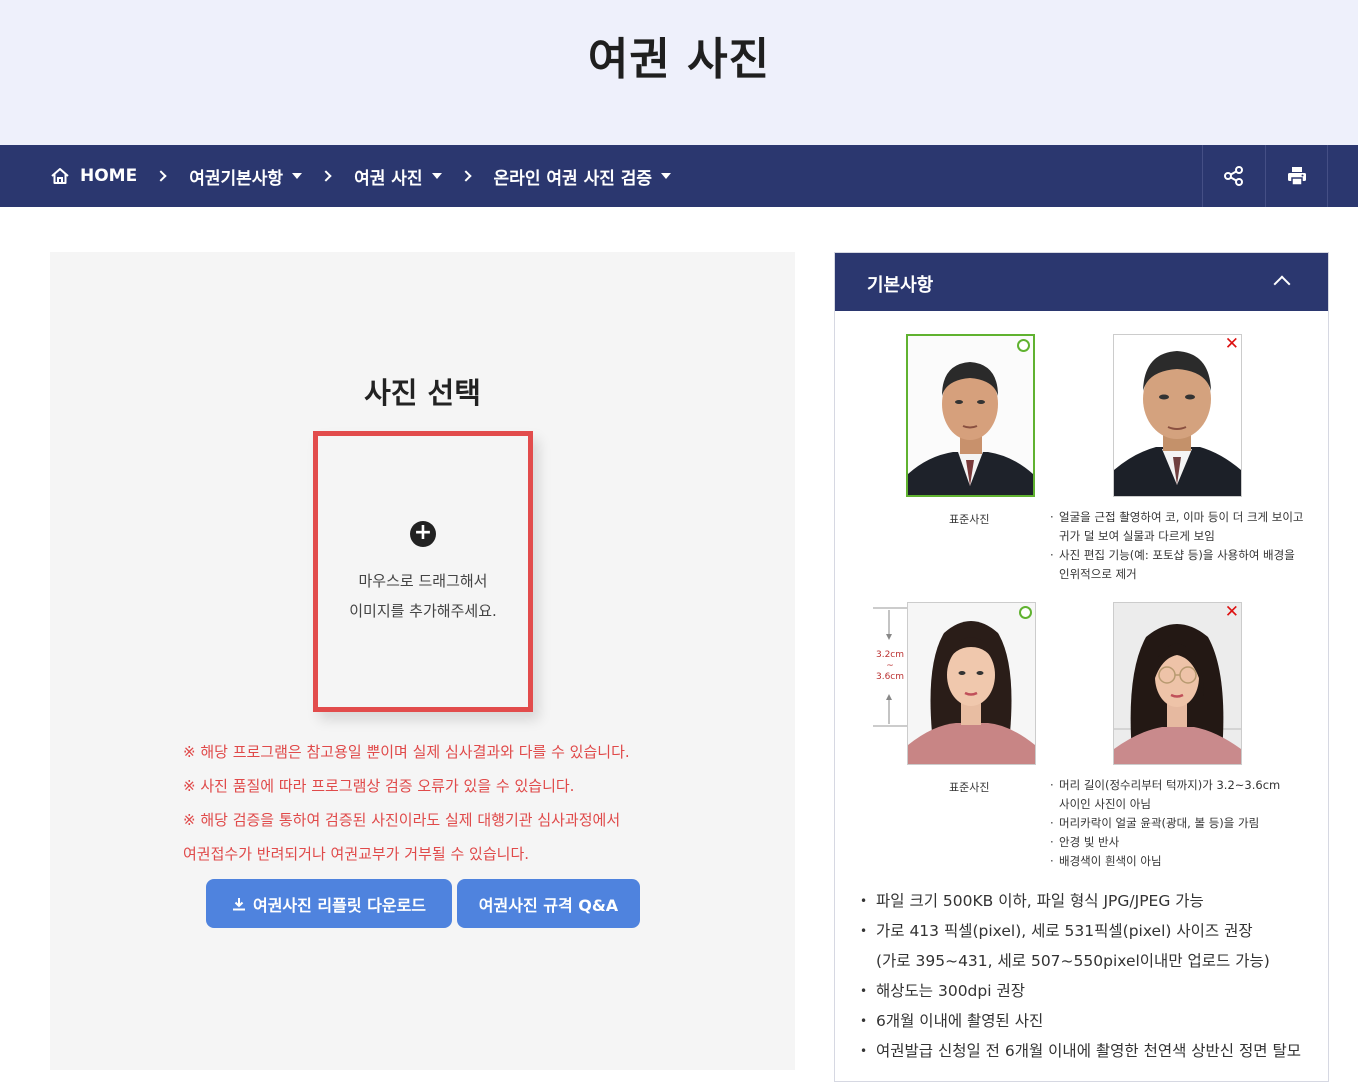 This screenshot has height=1082, width=1358. What do you see at coordinates (422, 393) in the screenshot?
I see `upload-heading: 사진 선택` at bounding box center [422, 393].